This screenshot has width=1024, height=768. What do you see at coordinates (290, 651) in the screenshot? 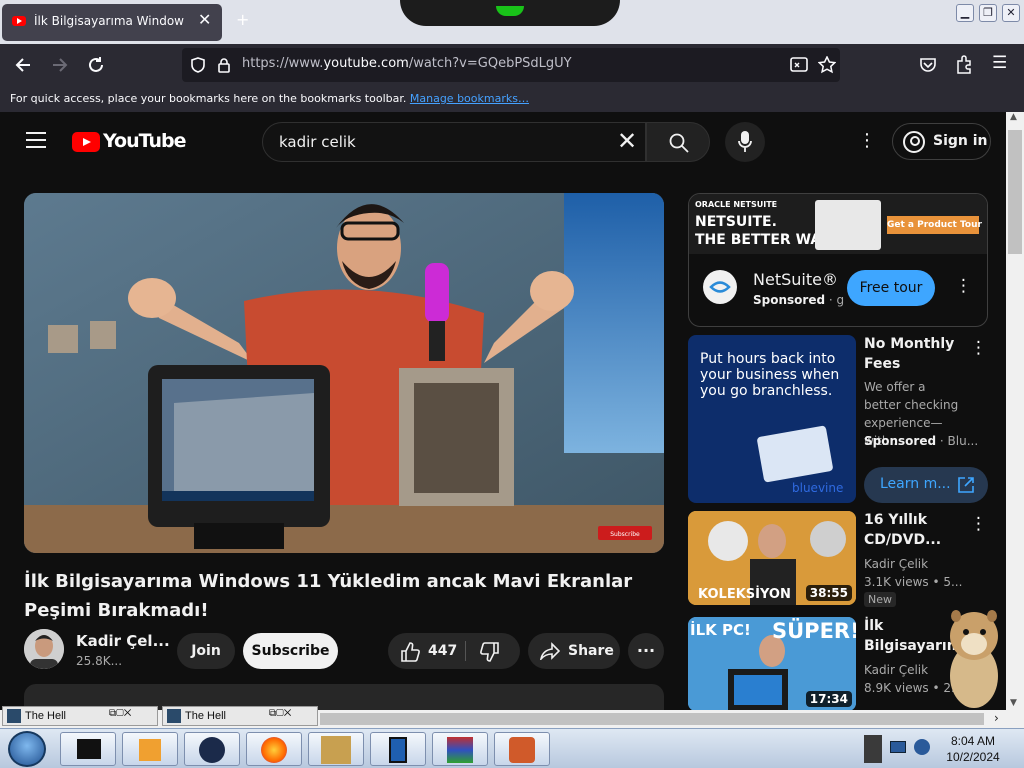
I see `subscribe-button: Subscribe` at bounding box center [290, 651].